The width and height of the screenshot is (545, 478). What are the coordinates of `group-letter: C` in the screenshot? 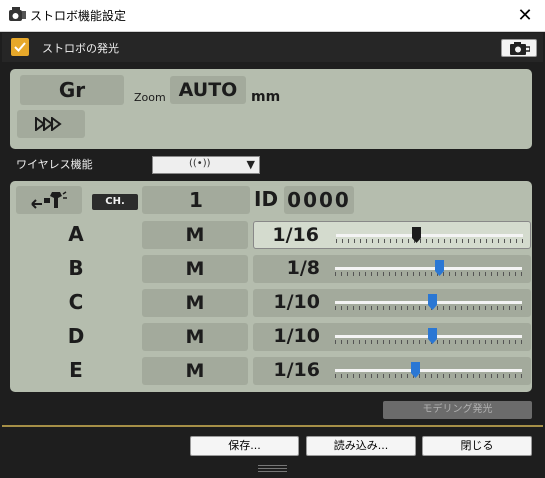 It's located at (76, 302).